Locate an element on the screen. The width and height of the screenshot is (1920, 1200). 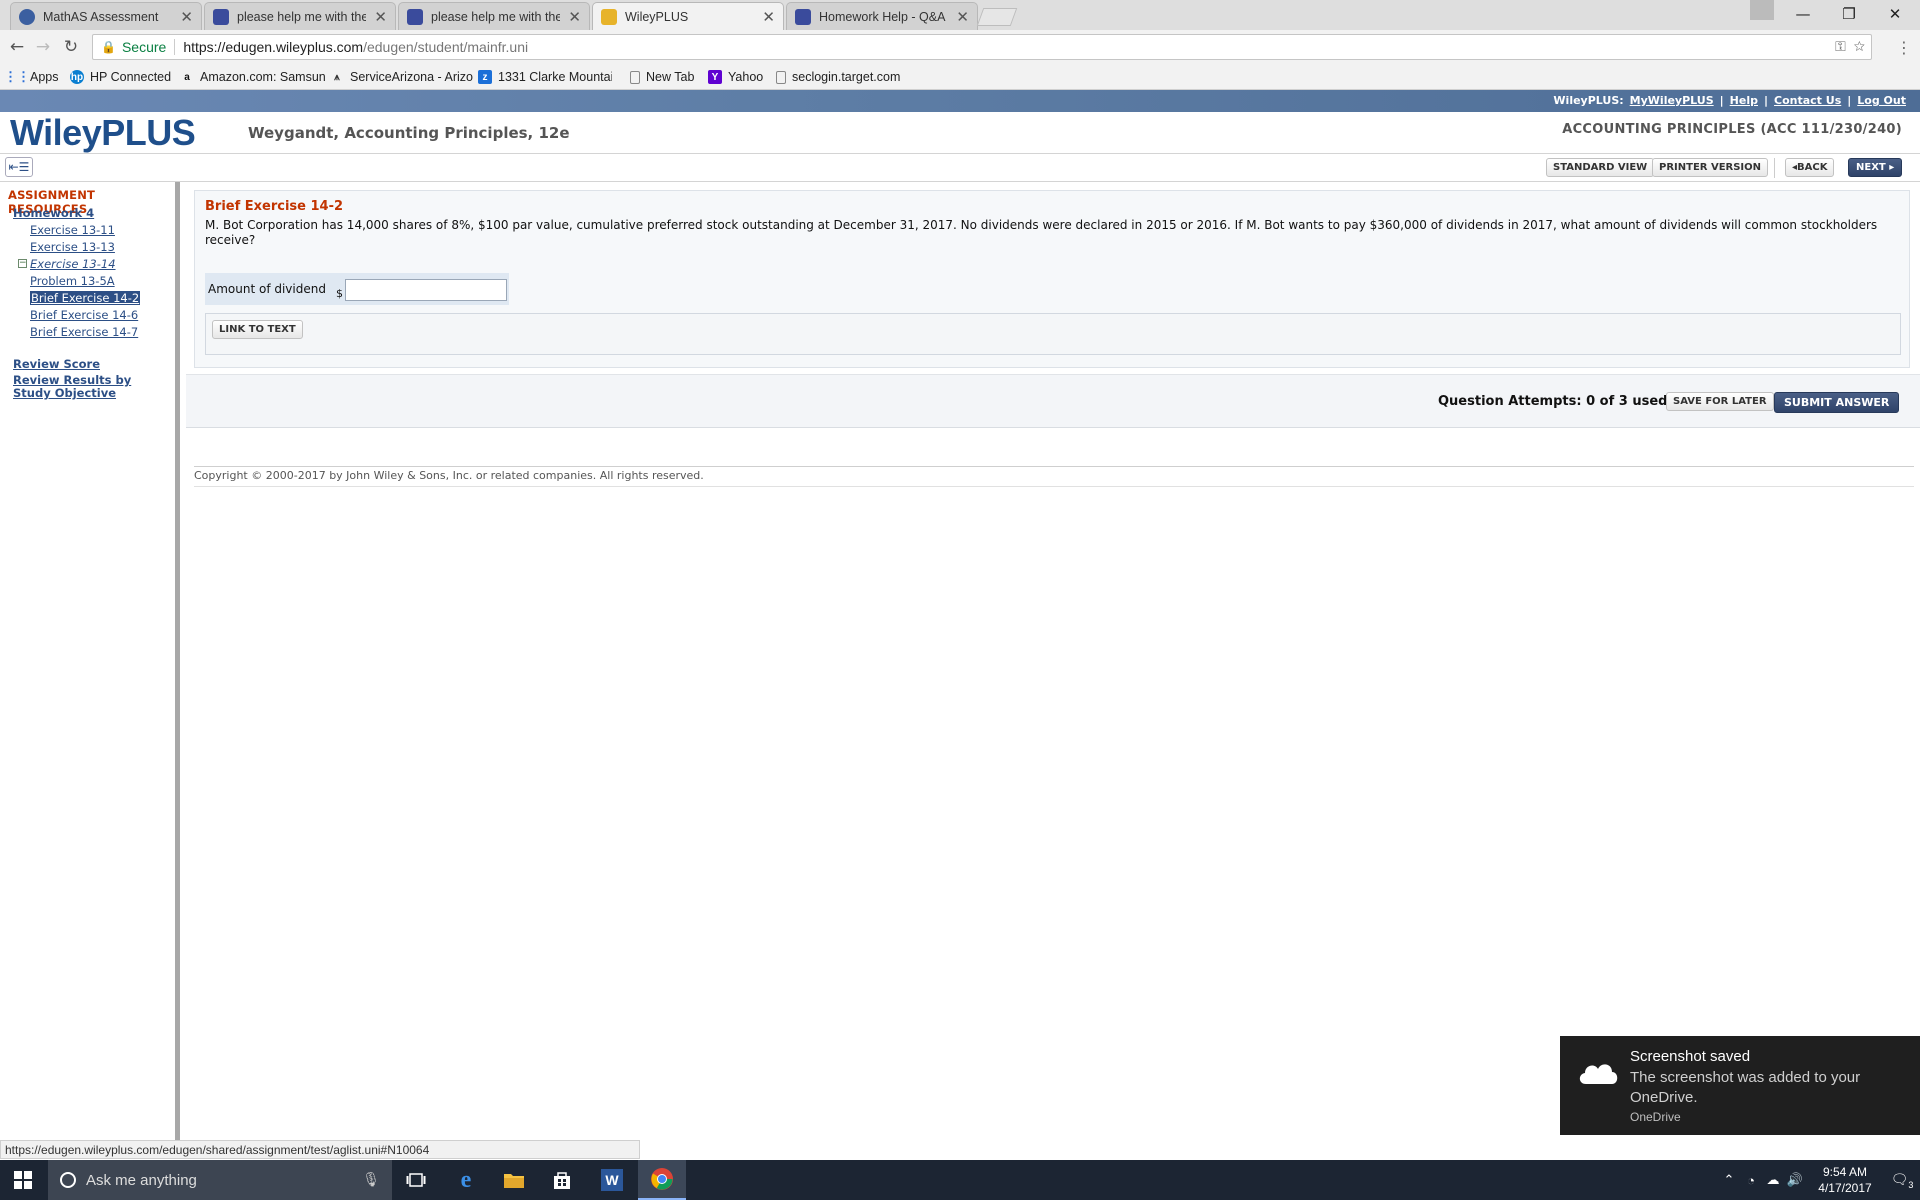
action-center-icon: 🗨3 is located at coordinates (1902, 1180).